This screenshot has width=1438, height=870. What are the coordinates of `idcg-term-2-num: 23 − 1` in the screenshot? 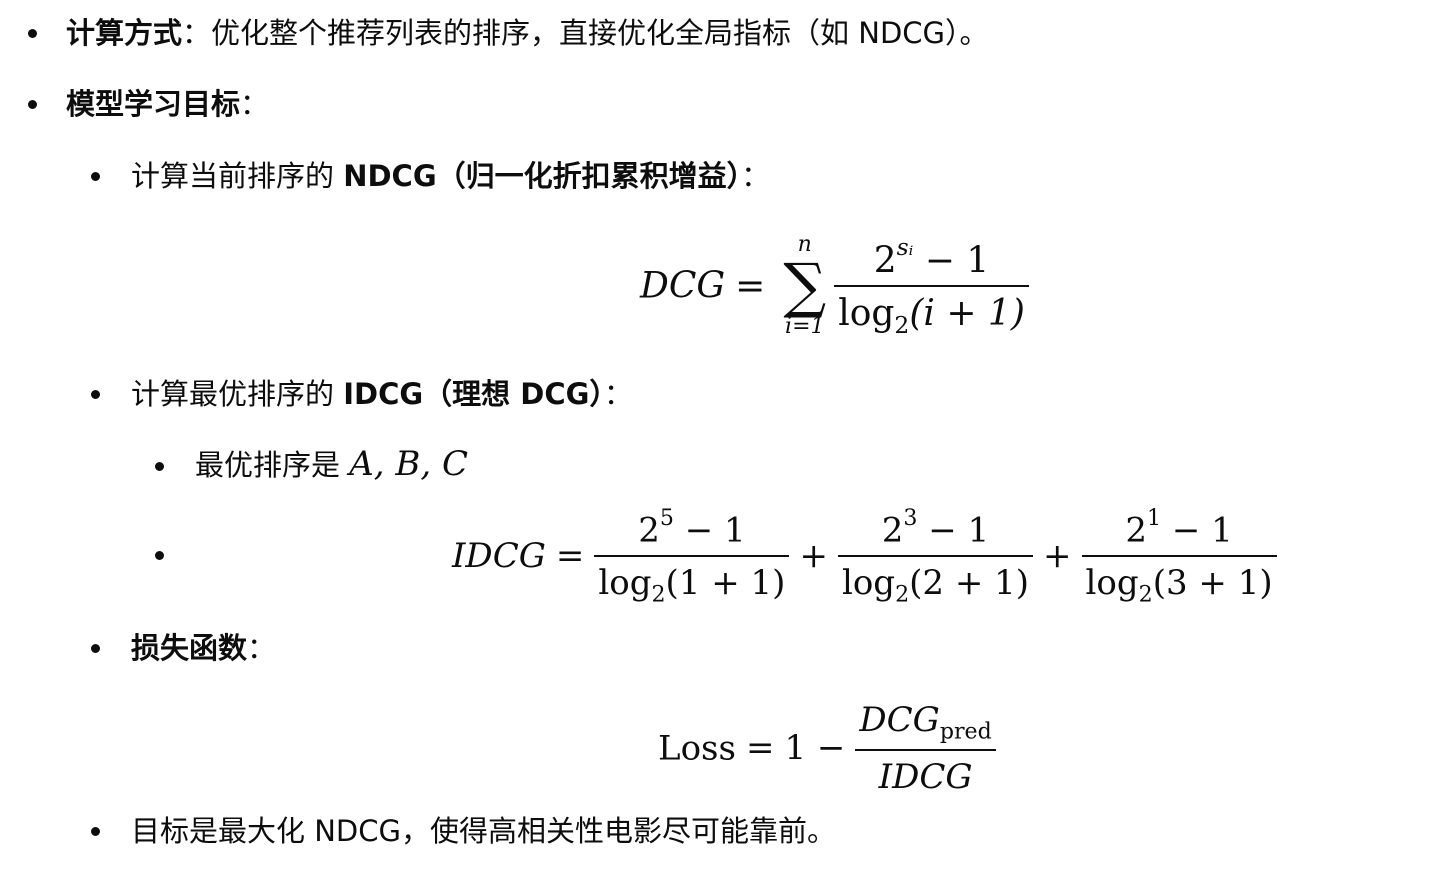 It's located at (935, 531).